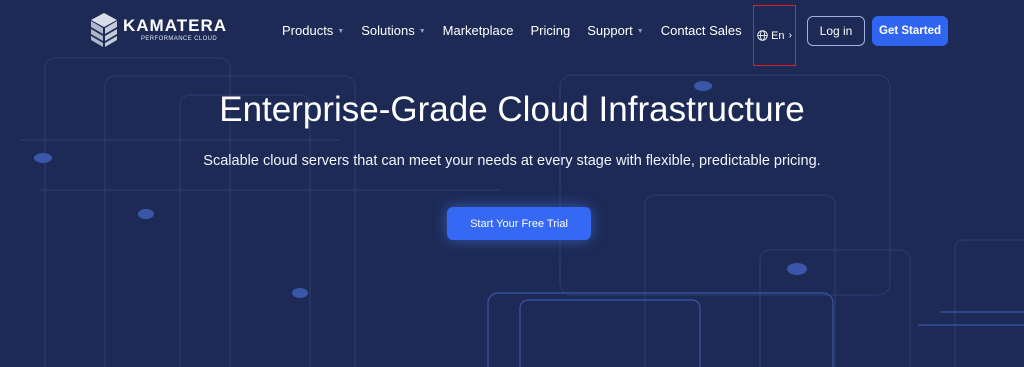 This screenshot has height=367, width=1024. I want to click on nav-item-label: Pricing, so click(550, 30).